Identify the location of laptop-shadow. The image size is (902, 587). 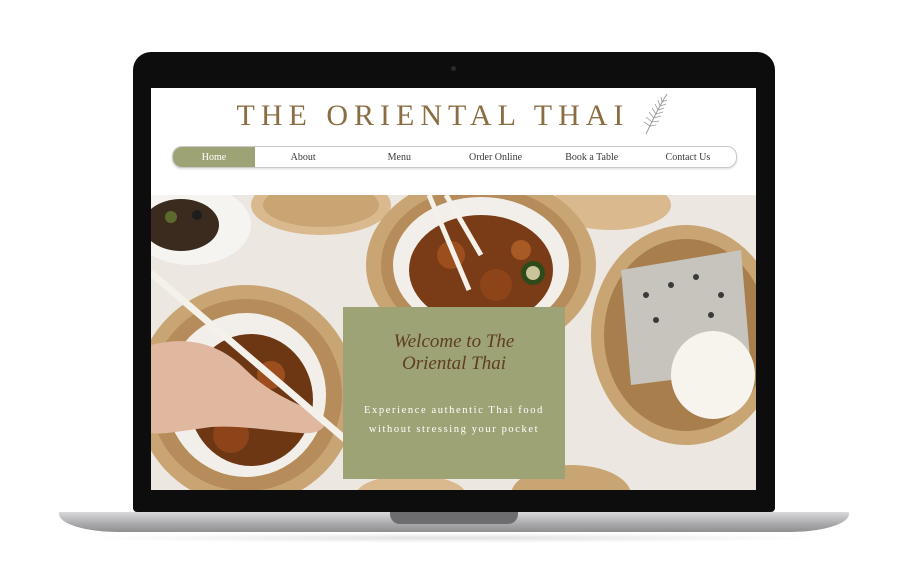
(454, 538).